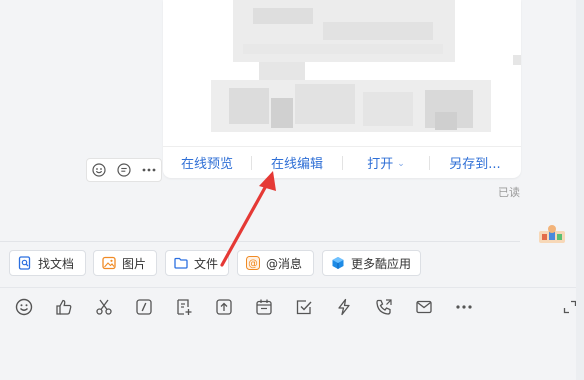  I want to click on annotation-arrow, so click(248, 219).